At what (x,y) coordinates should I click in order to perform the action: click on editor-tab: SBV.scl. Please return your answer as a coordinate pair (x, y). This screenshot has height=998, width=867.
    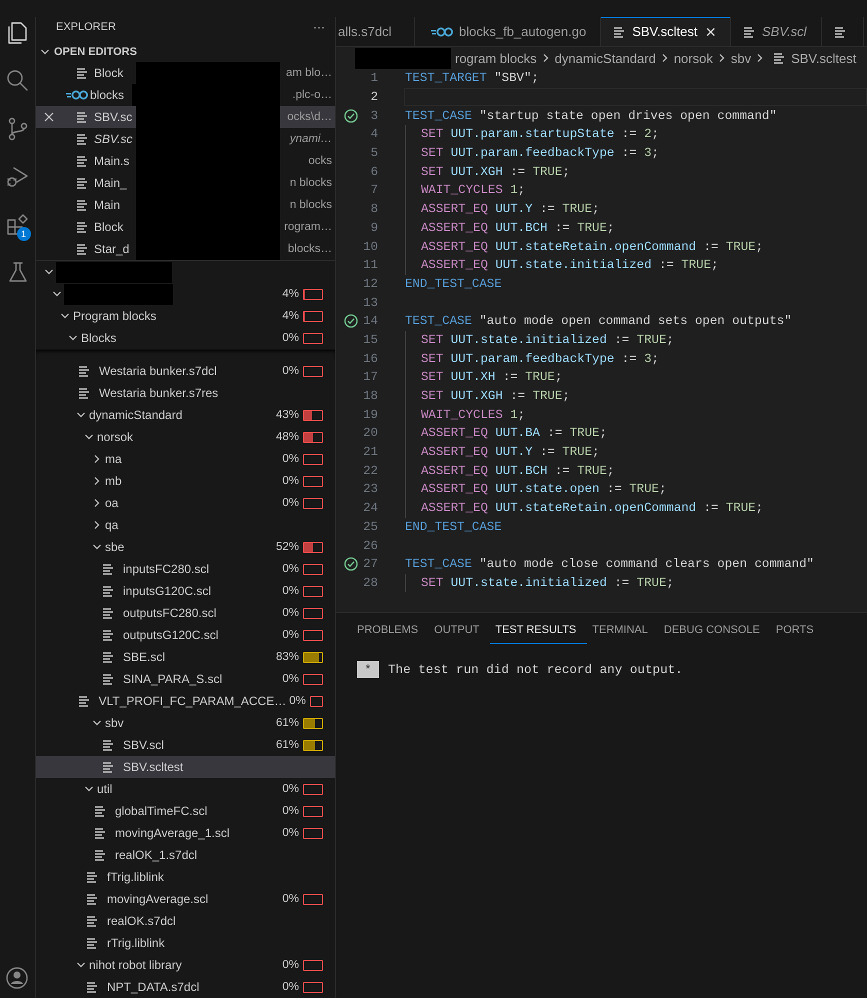
    Looking at the image, I should click on (776, 31).